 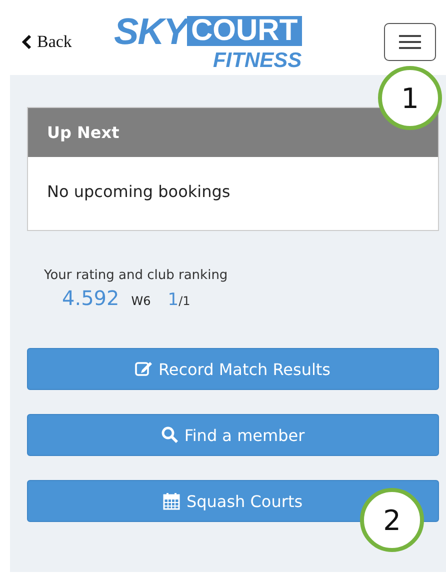 I want to click on logo-text: SKY, so click(x=151, y=31).